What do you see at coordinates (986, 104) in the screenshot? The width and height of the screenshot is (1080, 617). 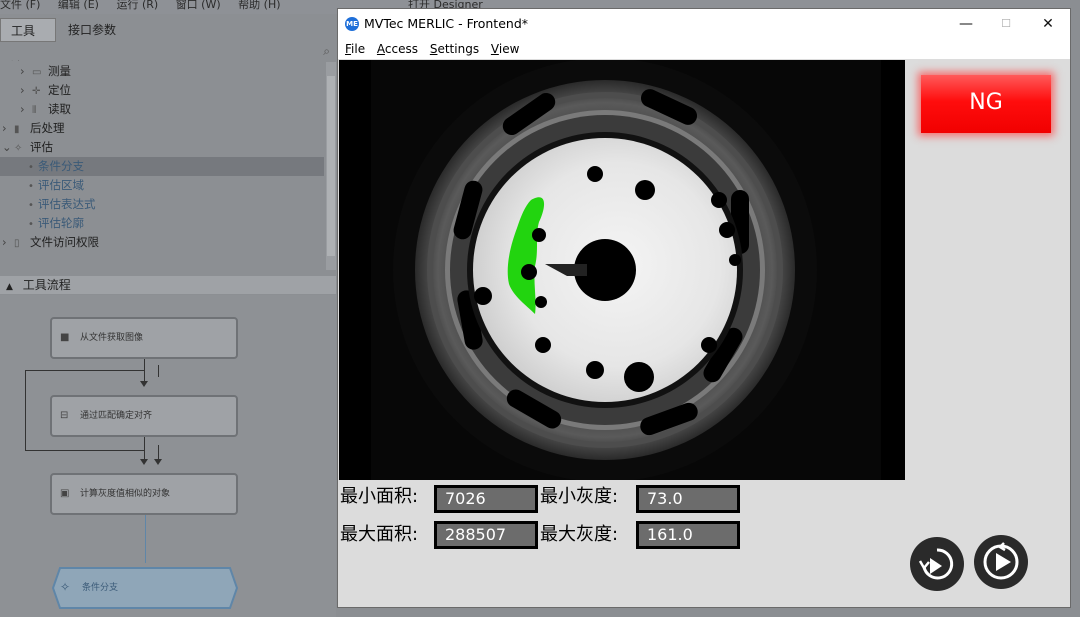 I see `result-status-badge: NG` at bounding box center [986, 104].